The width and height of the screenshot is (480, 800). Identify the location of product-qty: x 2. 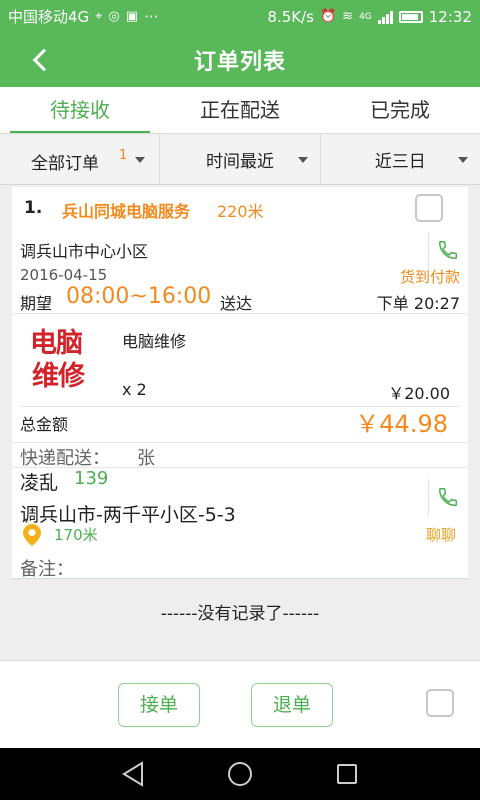
(134, 389).